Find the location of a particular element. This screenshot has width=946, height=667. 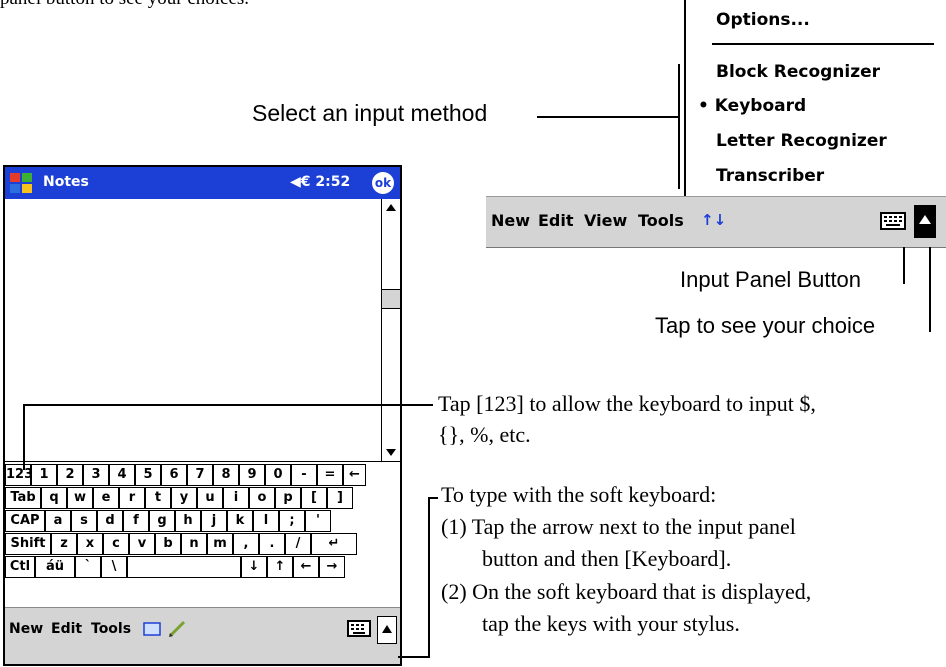

menu-item-block-recognizer: Block Recognizer is located at coordinates (798, 72).